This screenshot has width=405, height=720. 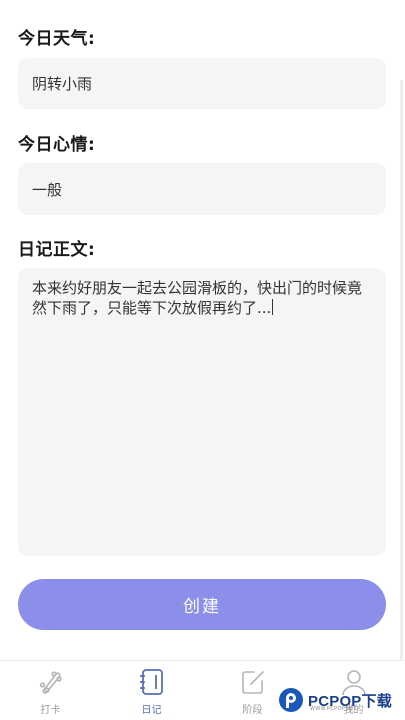 What do you see at coordinates (47, 189) in the screenshot?
I see `mood-value: 一般` at bounding box center [47, 189].